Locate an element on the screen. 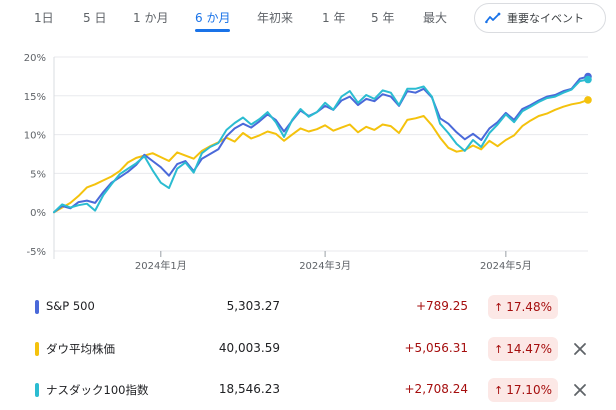 The image size is (616, 410). y-tick-label: 20% is located at coordinates (35, 58).